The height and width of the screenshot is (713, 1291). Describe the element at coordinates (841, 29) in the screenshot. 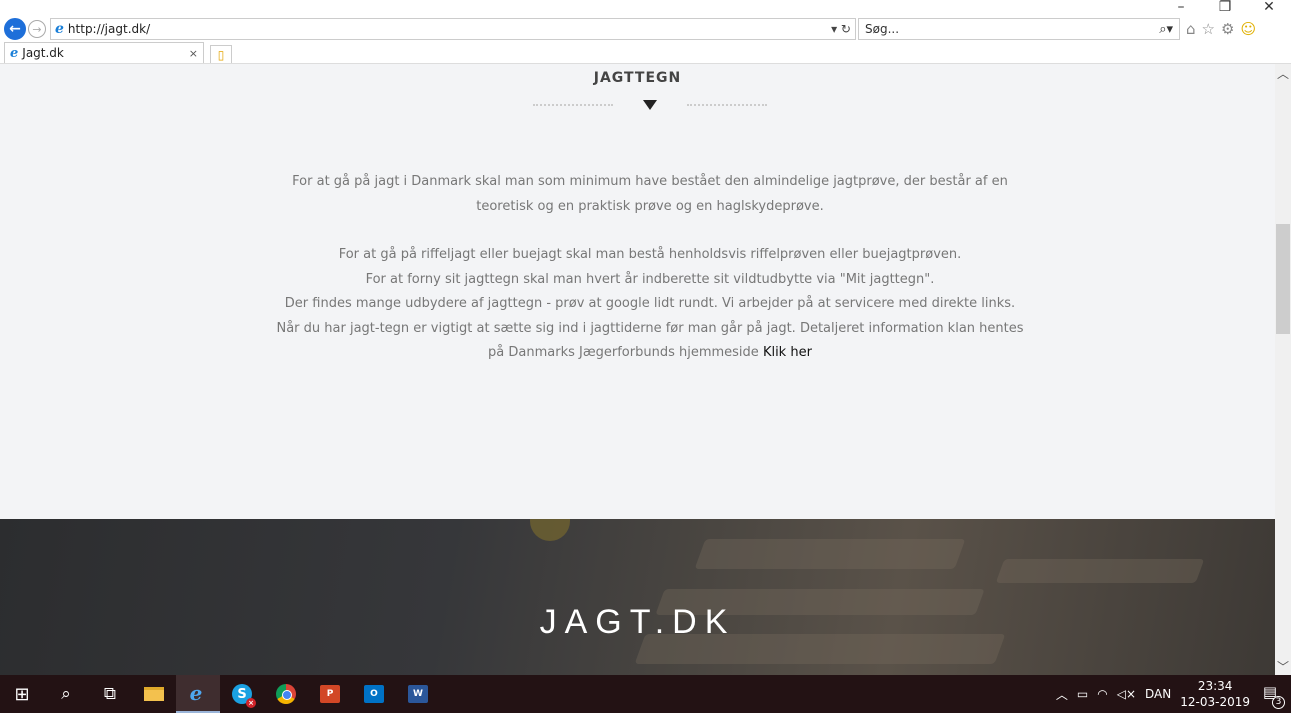

I see `refresh-icon: ▾ ↻` at that location.